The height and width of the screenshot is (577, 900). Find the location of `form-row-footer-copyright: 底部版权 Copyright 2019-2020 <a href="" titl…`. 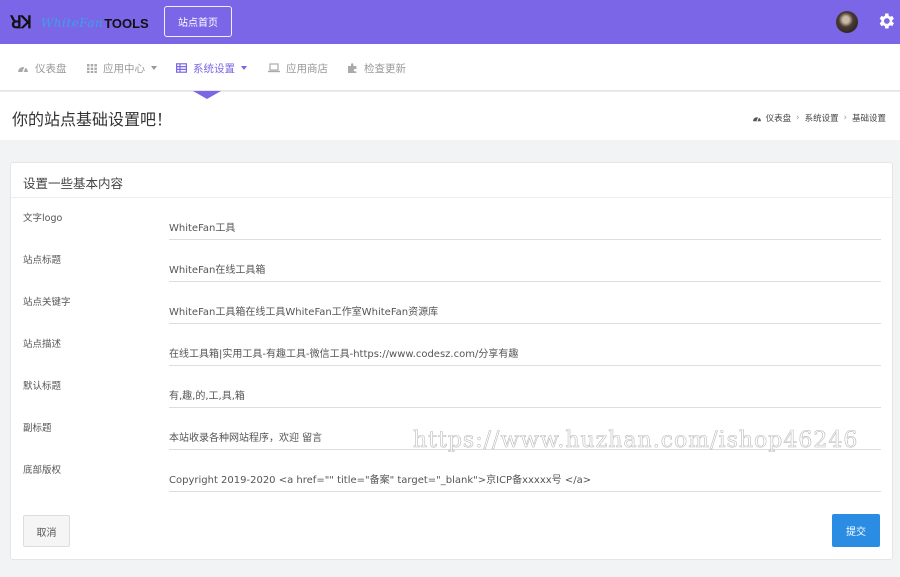

form-row-footer-copyright: 底部版权 Copyright 2019-2020 <a href="" titl… is located at coordinates (451, 483).